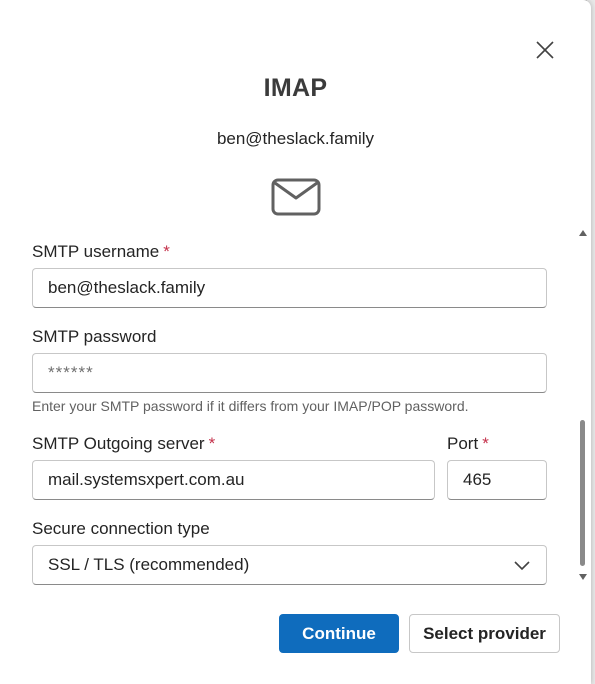  What do you see at coordinates (295, 88) in the screenshot?
I see `dialog-title: IMAP` at bounding box center [295, 88].